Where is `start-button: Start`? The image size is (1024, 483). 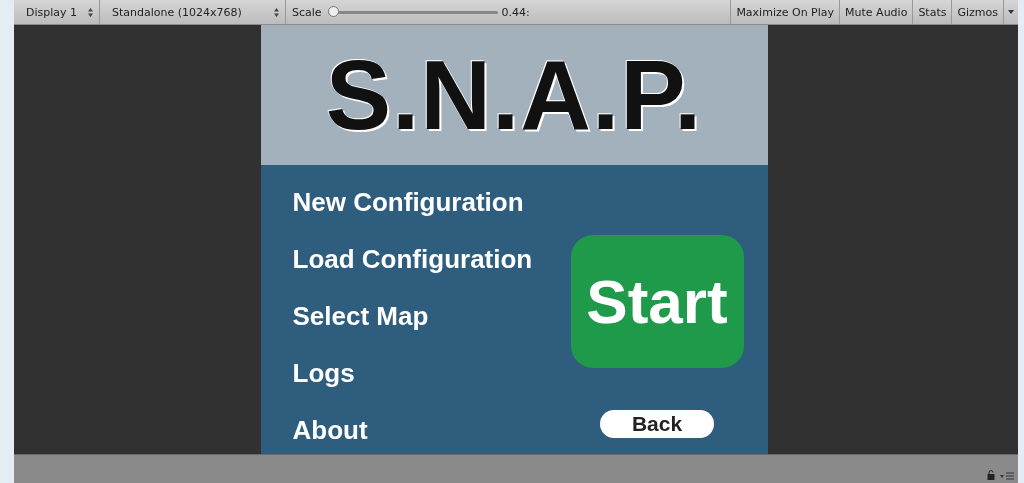
start-button: Start is located at coordinates (657, 301).